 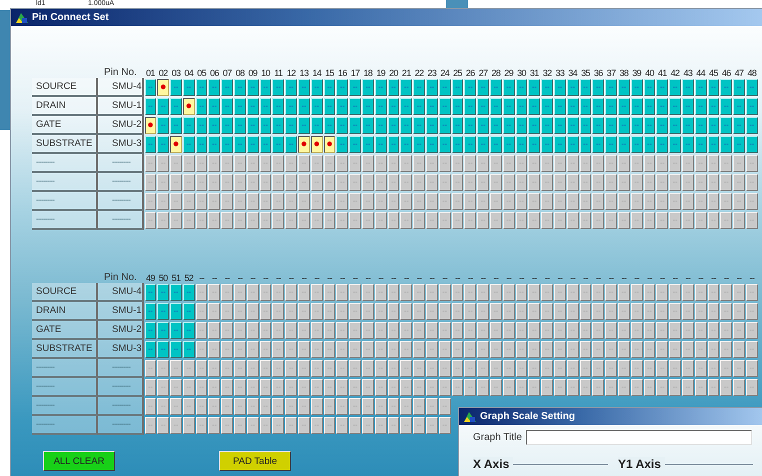 What do you see at coordinates (534, 73) in the screenshot?
I see `pin-number: 31` at bounding box center [534, 73].